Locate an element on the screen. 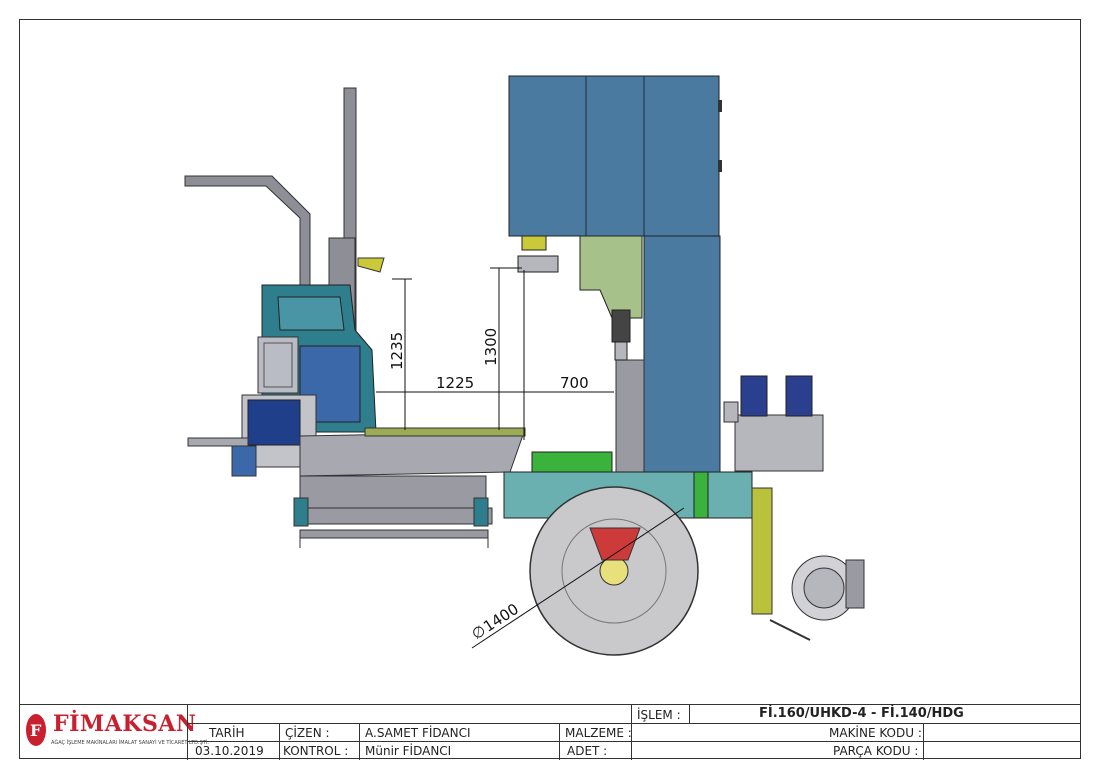 The width and height of the screenshot is (1100, 778). date-label: TARİH is located at coordinates (227, 733).